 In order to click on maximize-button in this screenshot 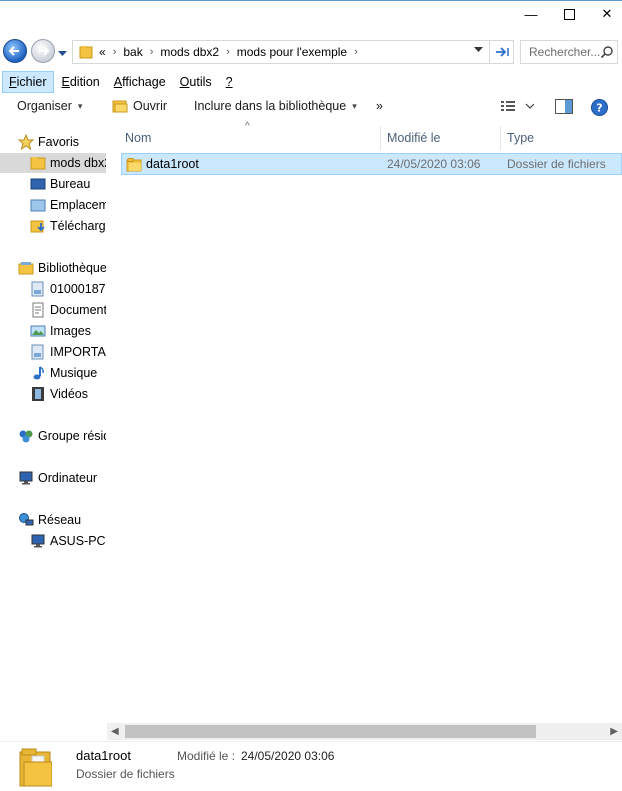, I will do `click(569, 14)`.